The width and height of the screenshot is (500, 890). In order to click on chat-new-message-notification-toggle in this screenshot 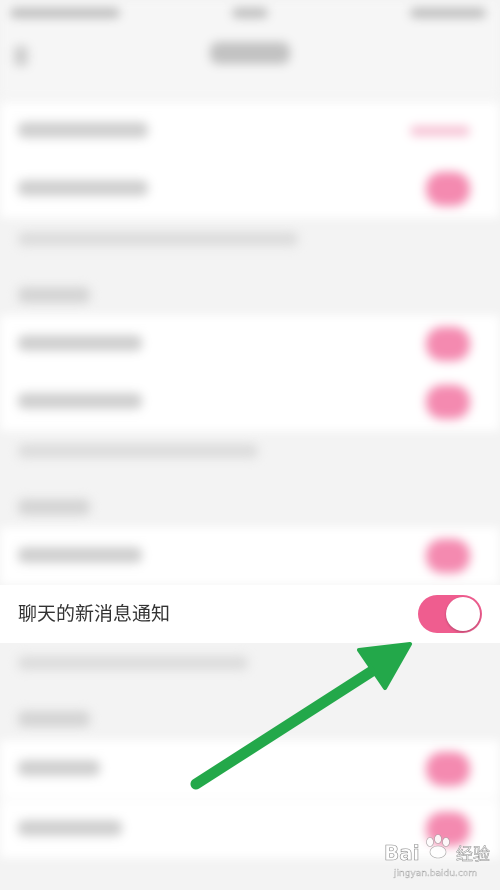, I will do `click(450, 614)`.